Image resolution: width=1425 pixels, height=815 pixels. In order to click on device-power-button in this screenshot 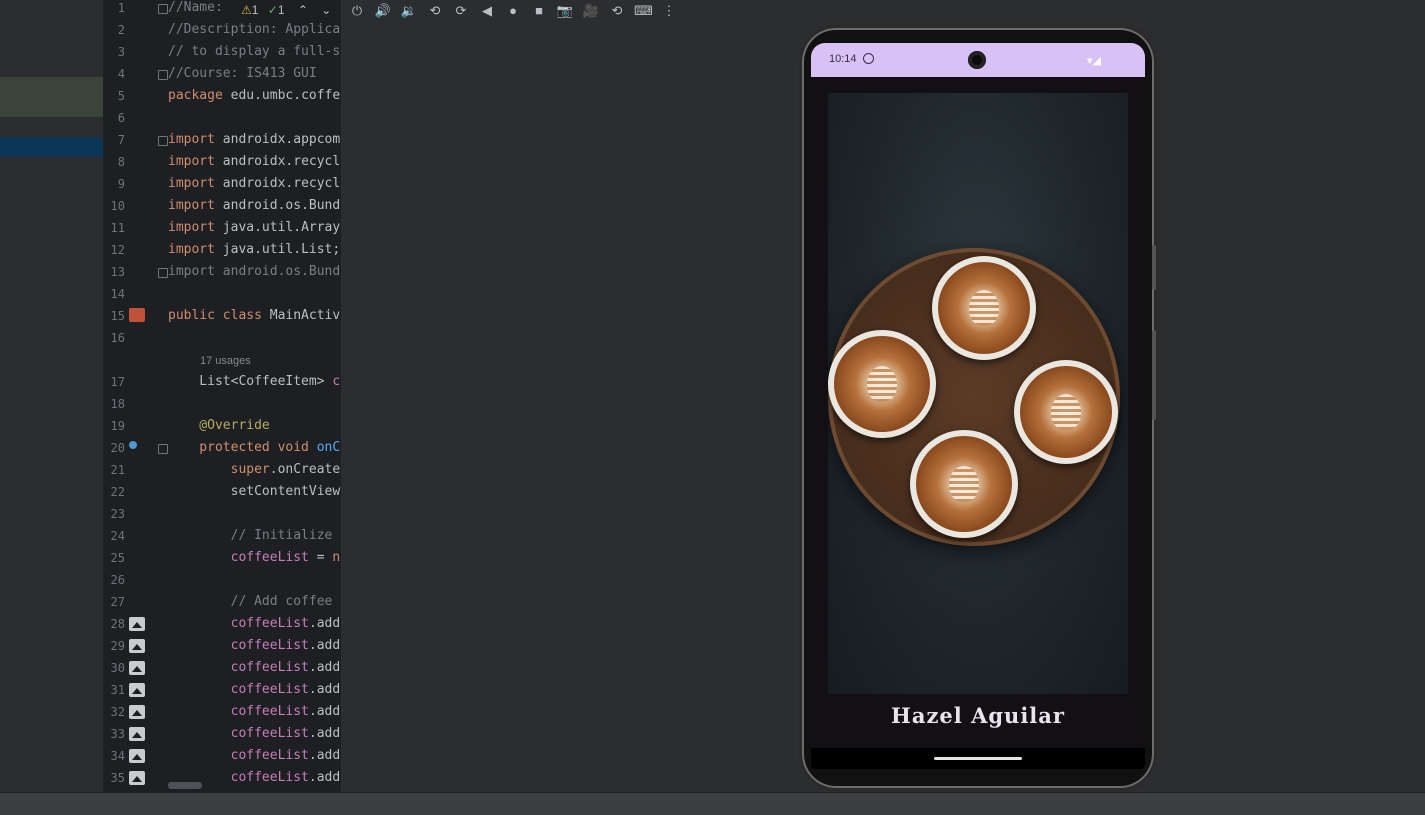, I will do `click(1154, 267)`.